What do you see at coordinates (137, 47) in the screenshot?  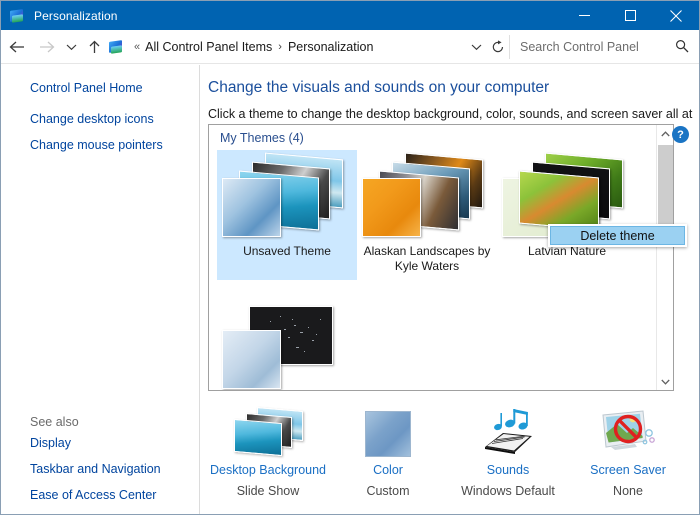 I see `breadcrumb-overflow: «` at bounding box center [137, 47].